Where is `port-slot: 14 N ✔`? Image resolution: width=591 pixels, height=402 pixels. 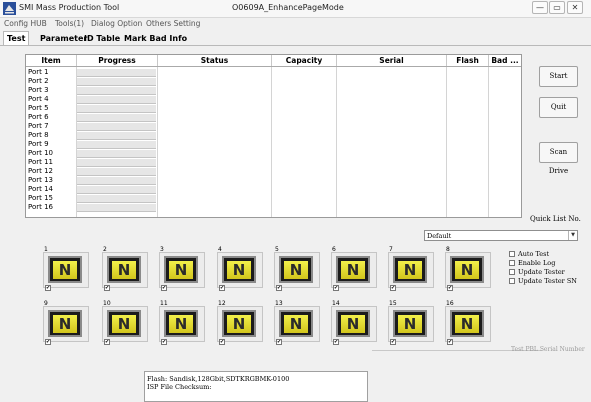 port-slot: 14 N ✔ is located at coordinates (355, 323).